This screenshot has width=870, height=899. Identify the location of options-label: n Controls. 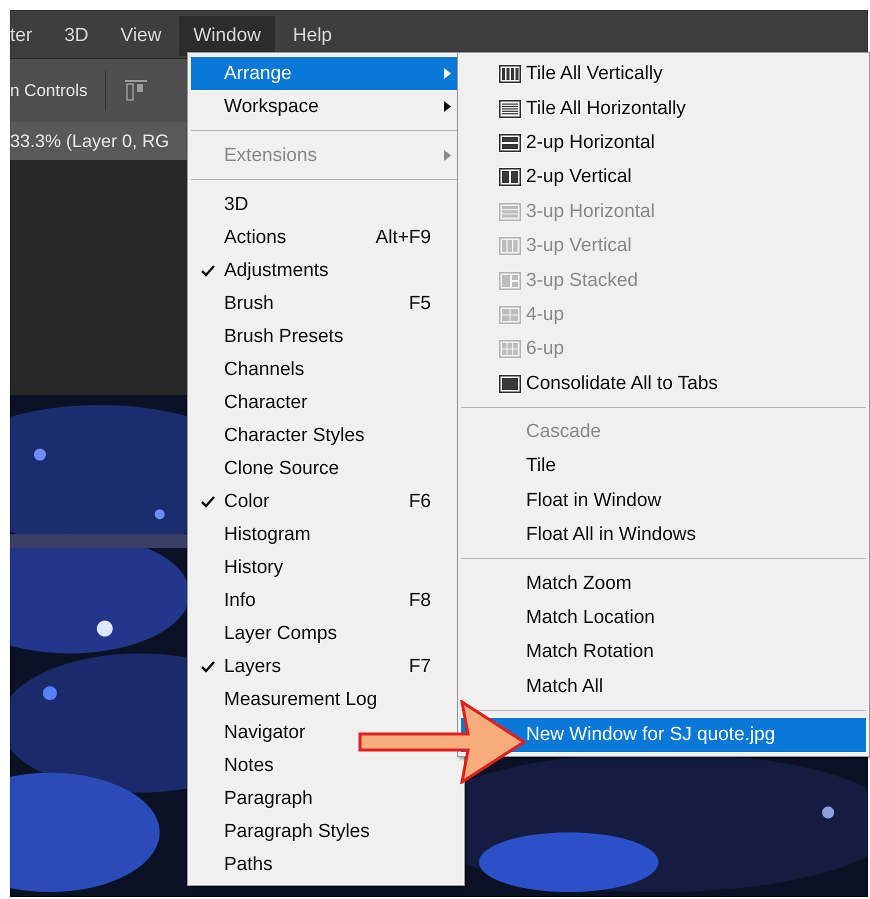
(49, 90).